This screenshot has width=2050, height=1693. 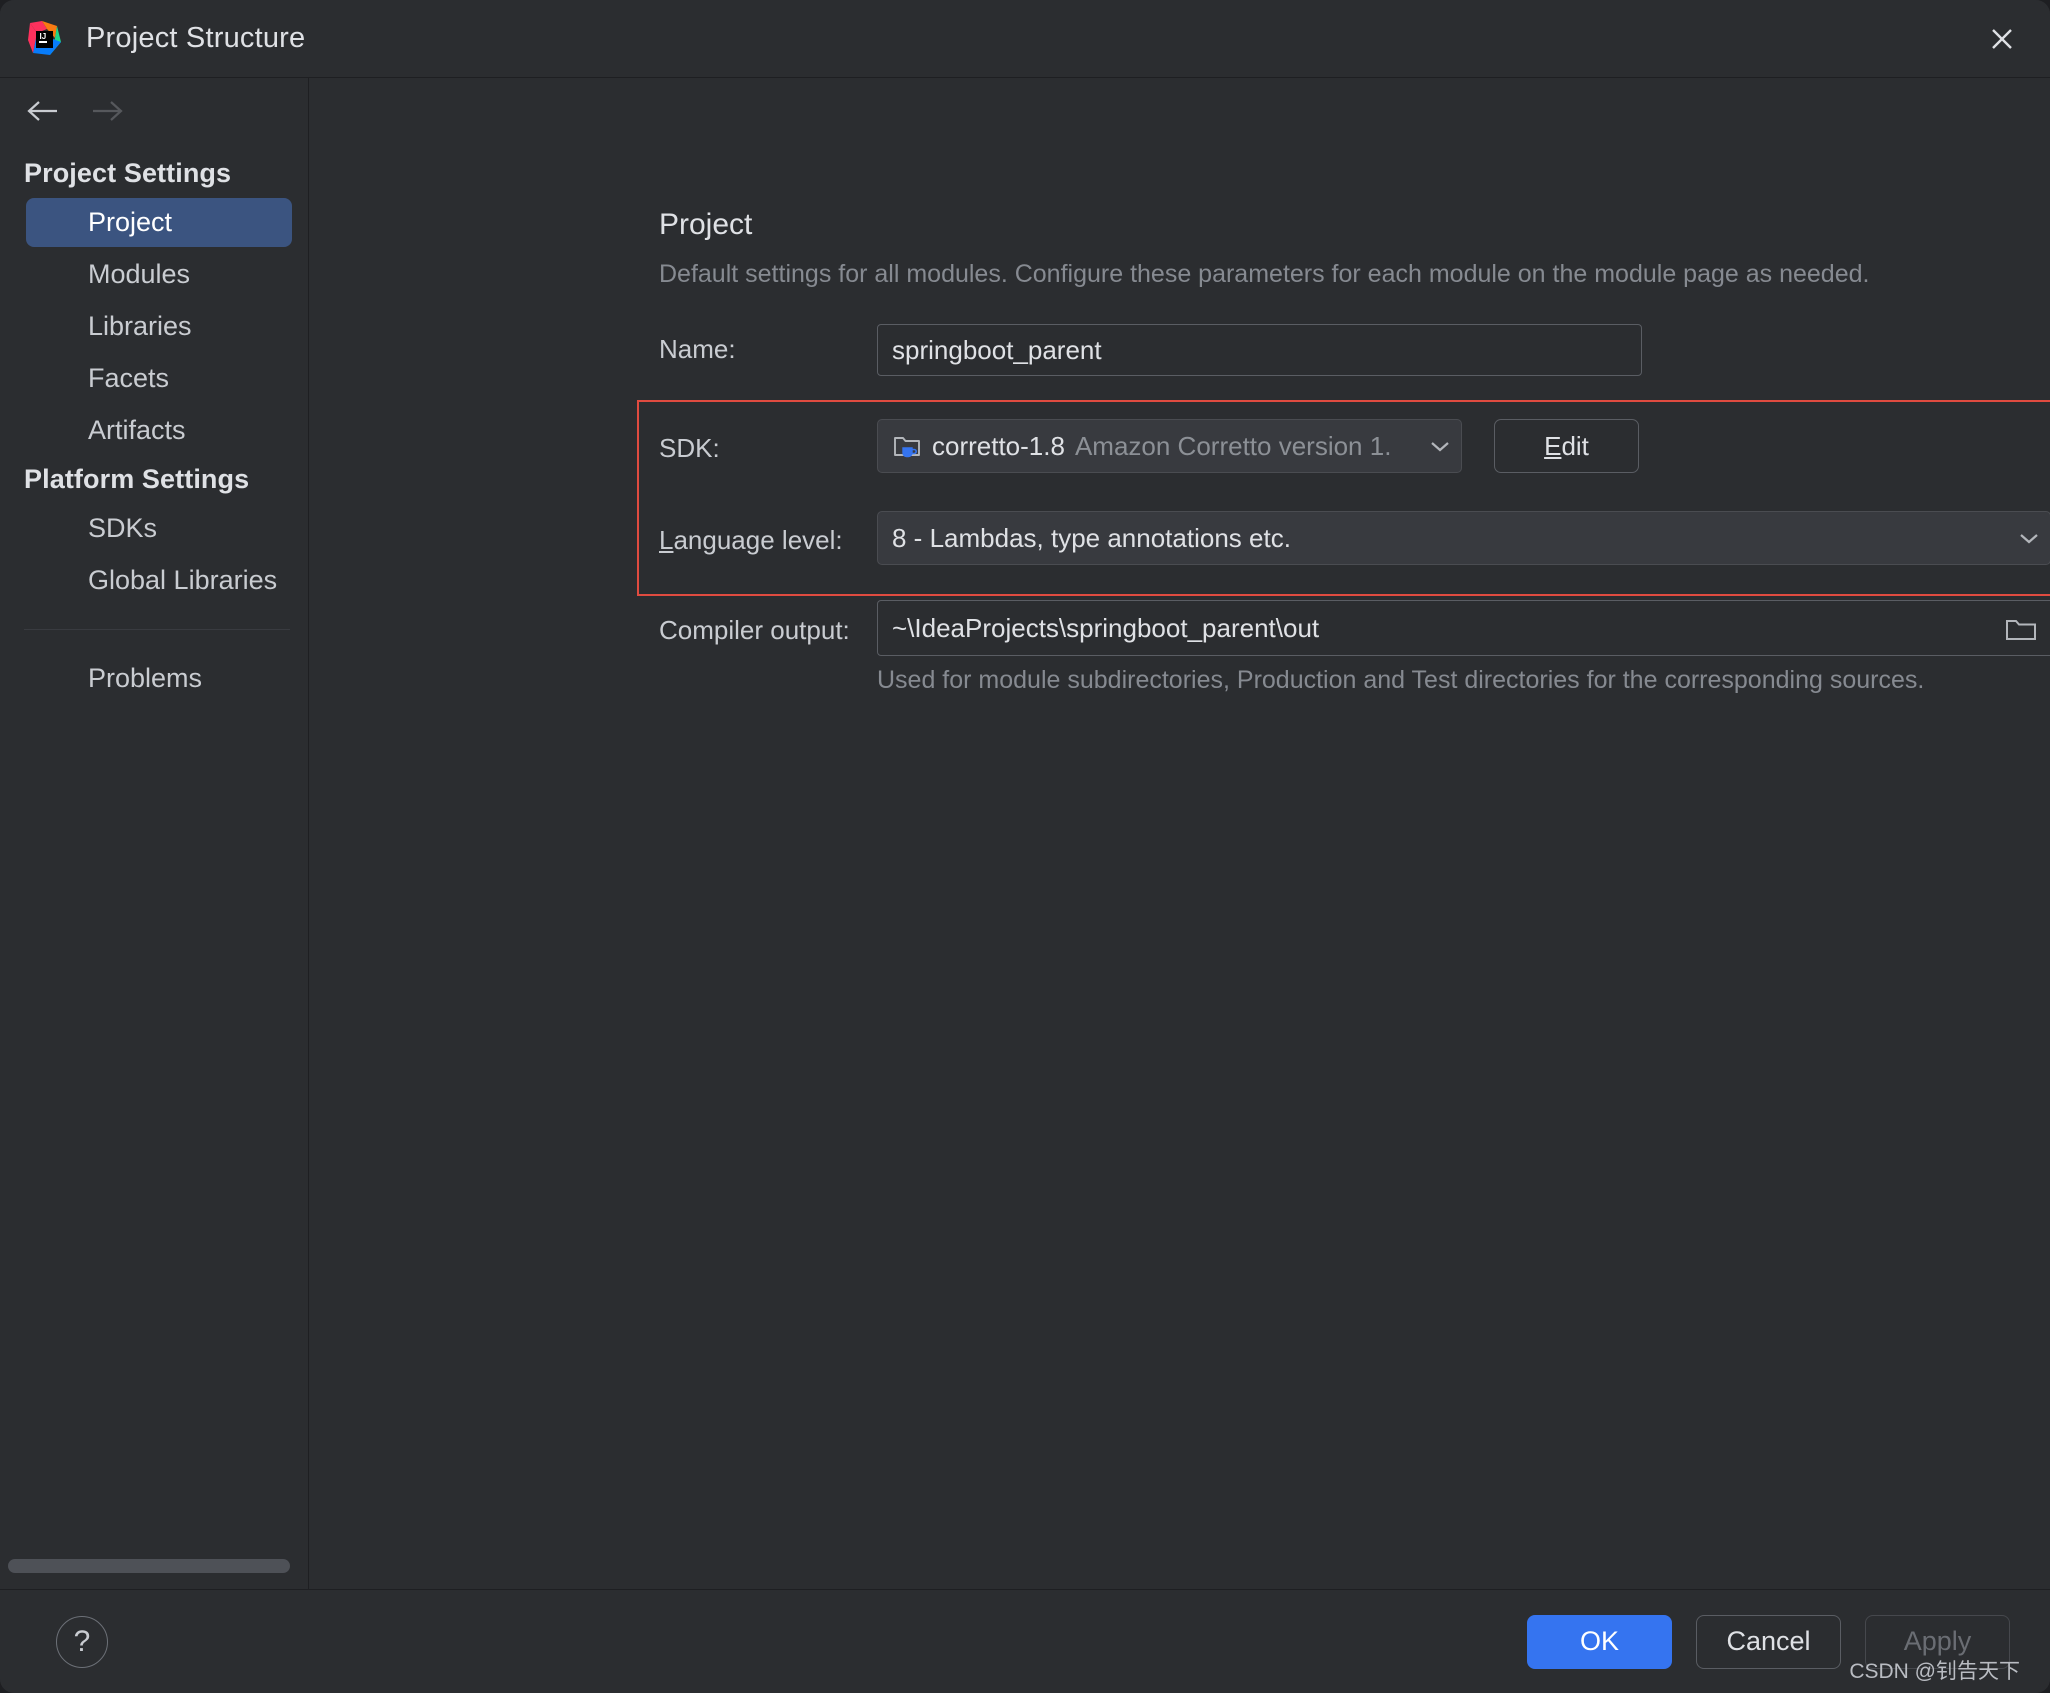 What do you see at coordinates (2002, 39) in the screenshot?
I see `close-icon` at bounding box center [2002, 39].